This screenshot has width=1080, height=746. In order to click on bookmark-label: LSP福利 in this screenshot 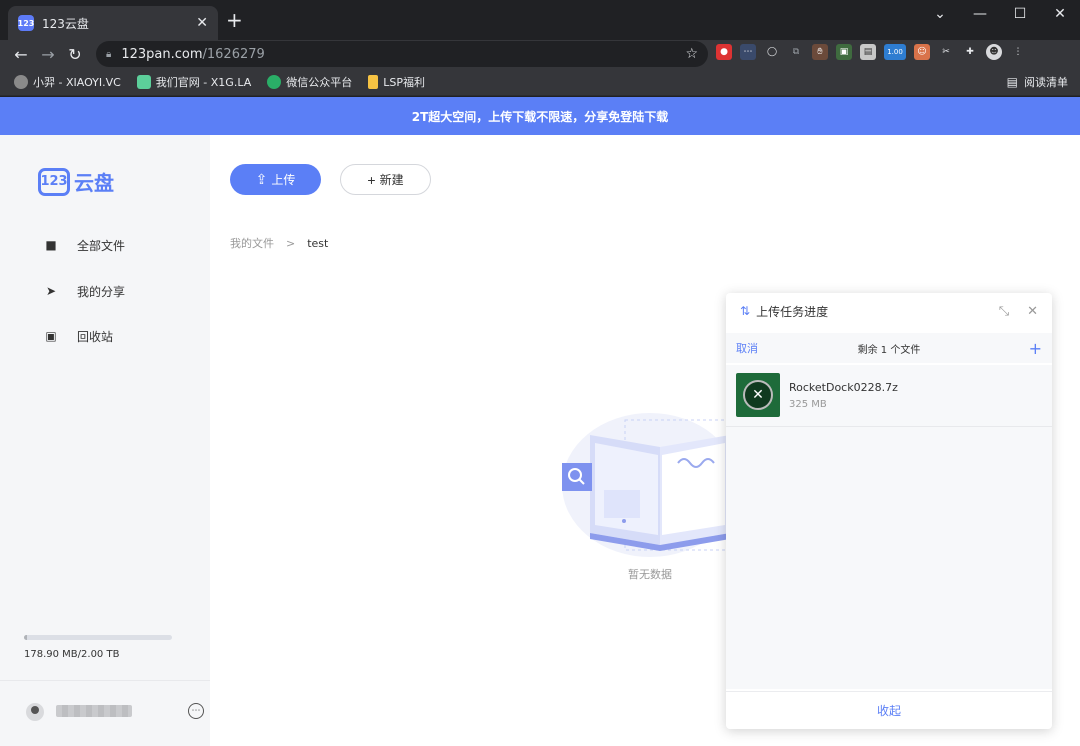, I will do `click(404, 82)`.